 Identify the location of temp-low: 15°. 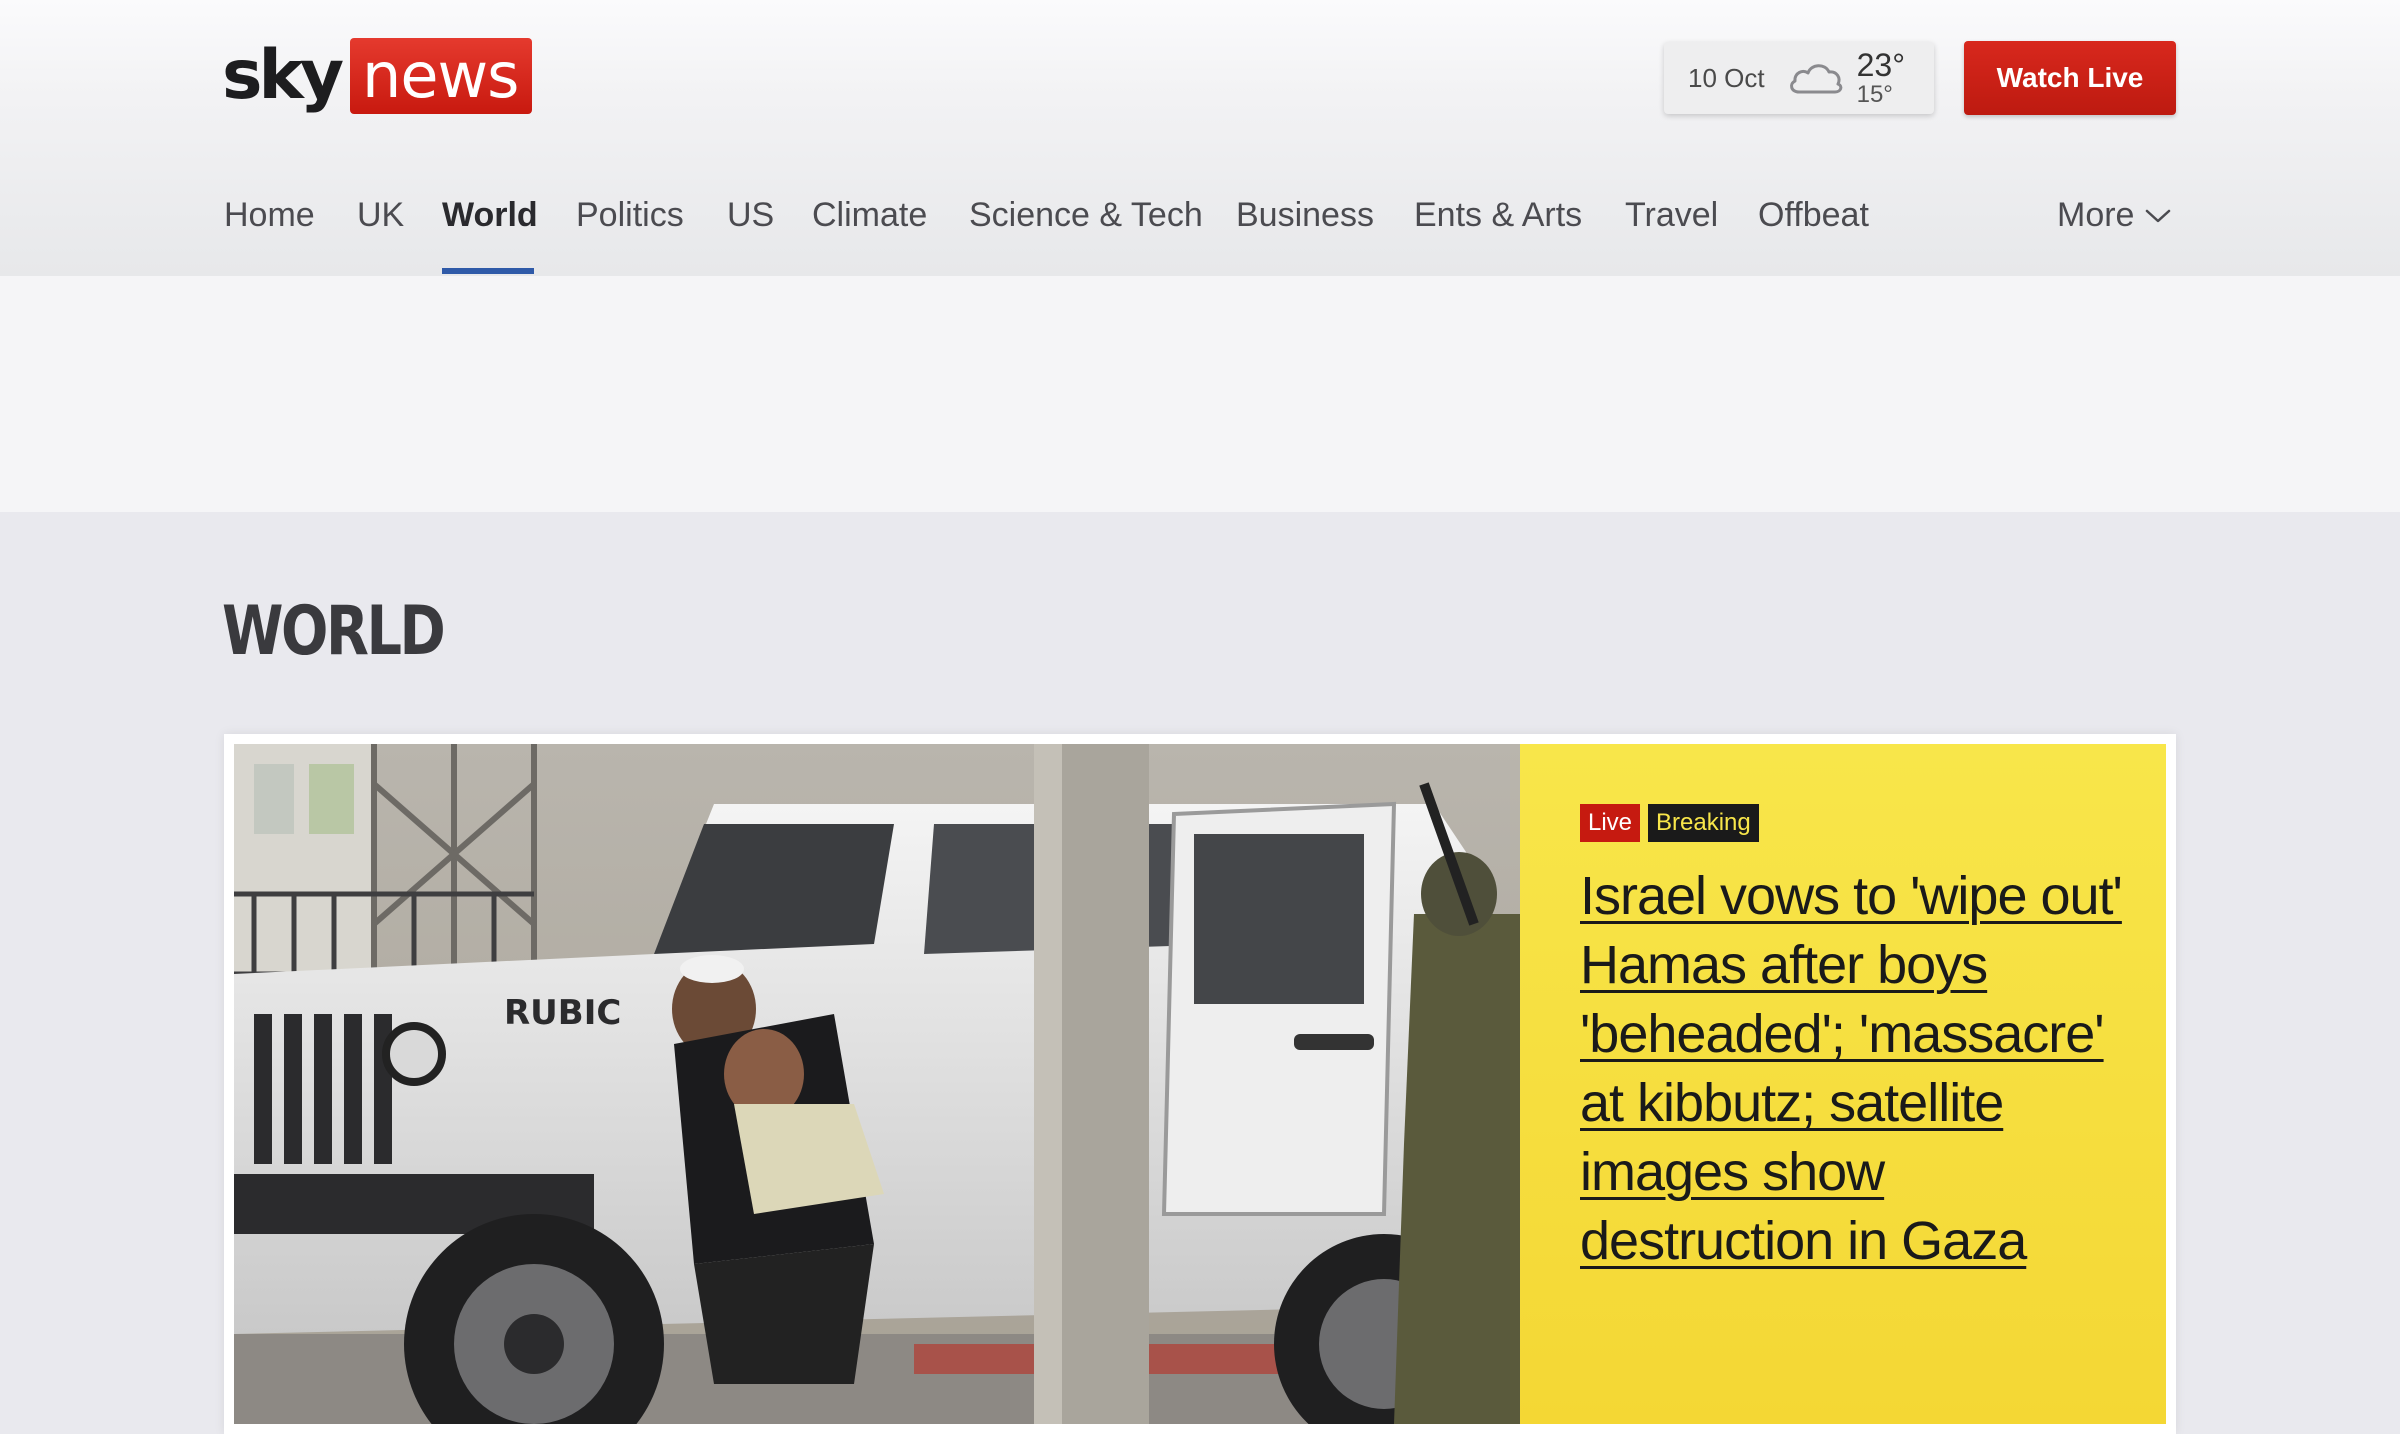
(1874, 94).